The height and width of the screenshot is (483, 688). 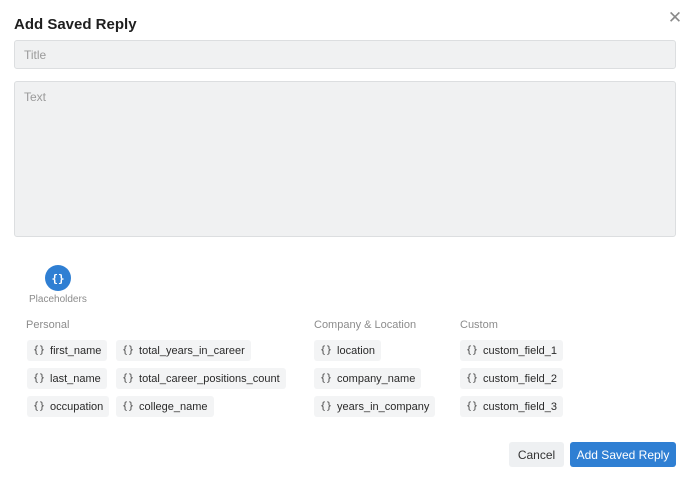 What do you see at coordinates (383, 406) in the screenshot?
I see `chip-label: years_in_company` at bounding box center [383, 406].